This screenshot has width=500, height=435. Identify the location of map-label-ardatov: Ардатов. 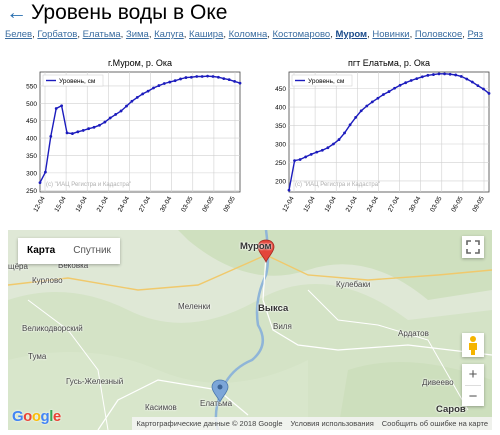
(413, 333).